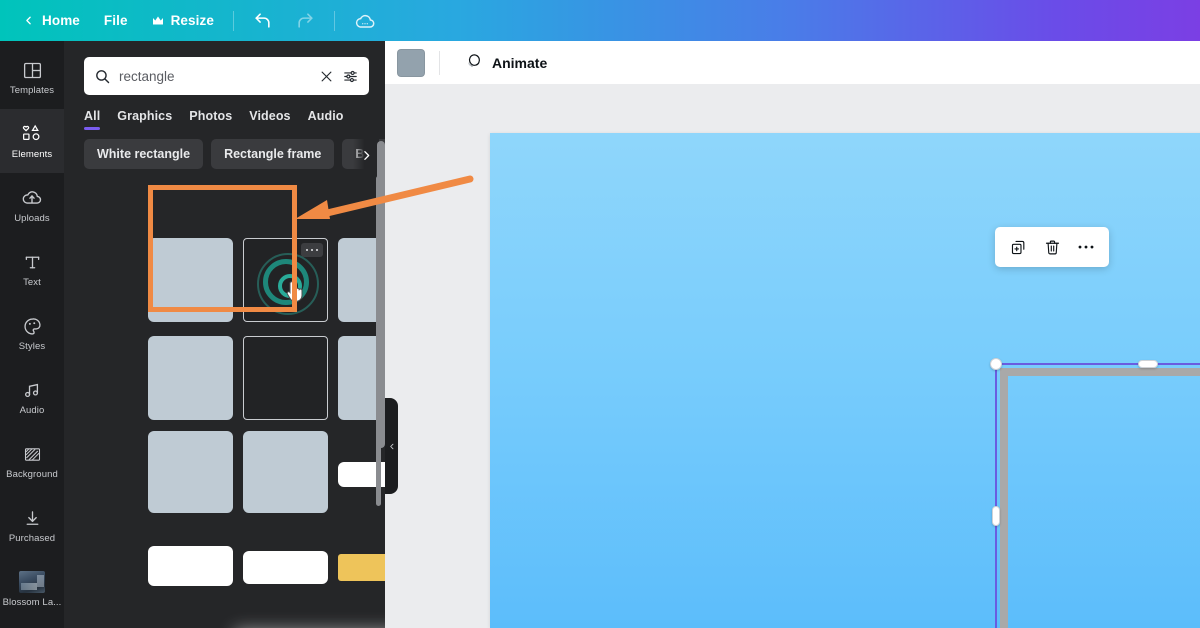 This screenshot has height=628, width=1200. I want to click on purchased-icon, so click(32, 518).